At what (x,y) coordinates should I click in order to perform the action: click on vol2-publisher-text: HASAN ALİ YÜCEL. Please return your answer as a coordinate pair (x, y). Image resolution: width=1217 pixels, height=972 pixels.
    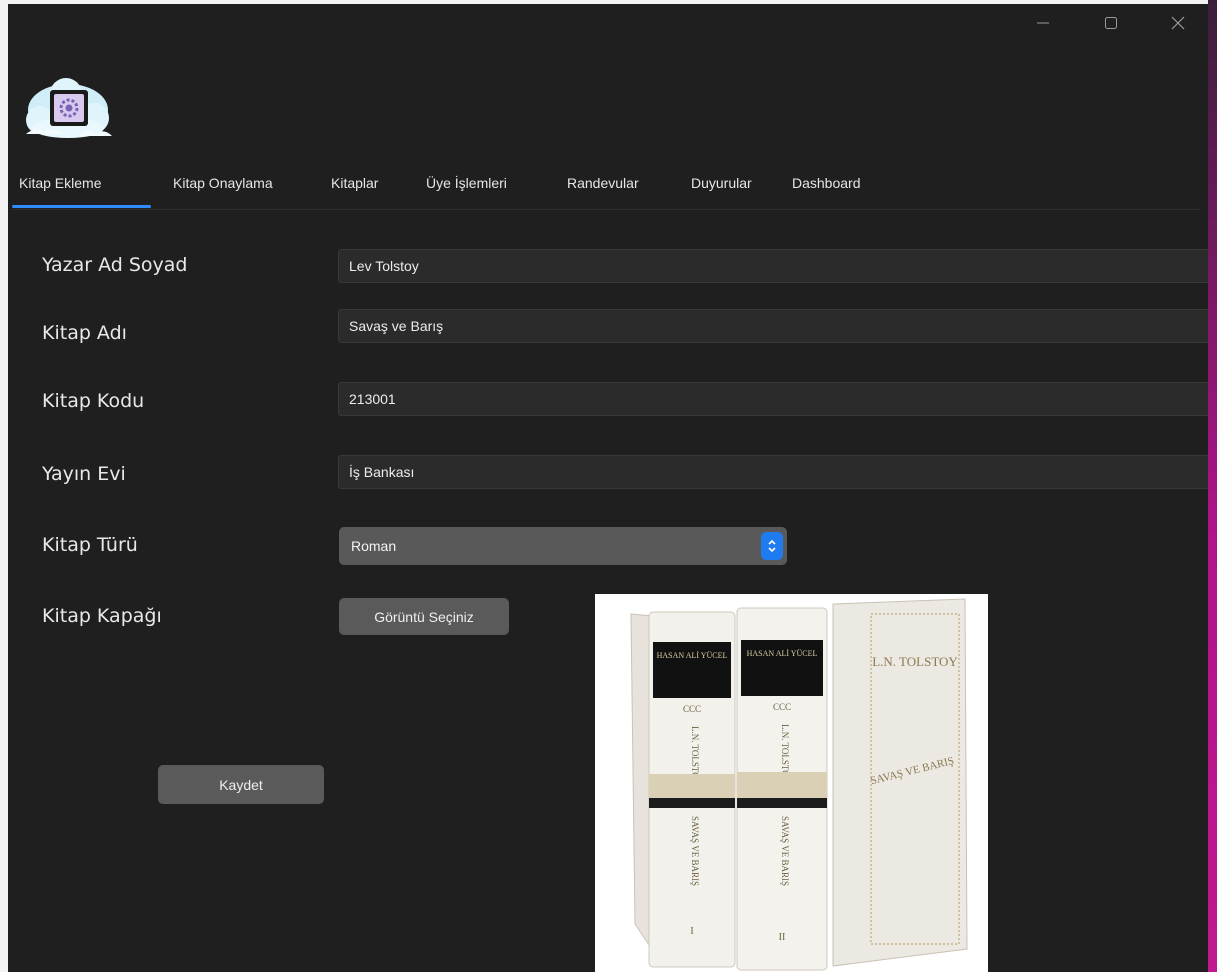
    Looking at the image, I should click on (782, 653).